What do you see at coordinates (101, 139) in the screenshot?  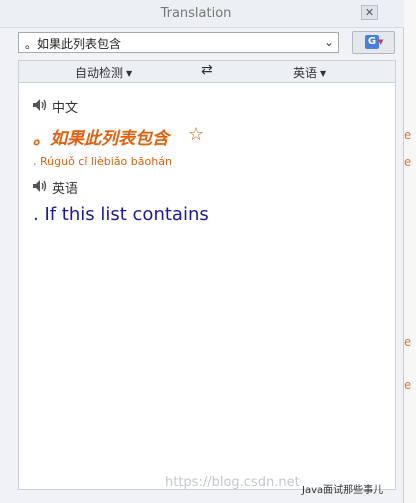 I see `source-text-display: 。如果此列表包含` at bounding box center [101, 139].